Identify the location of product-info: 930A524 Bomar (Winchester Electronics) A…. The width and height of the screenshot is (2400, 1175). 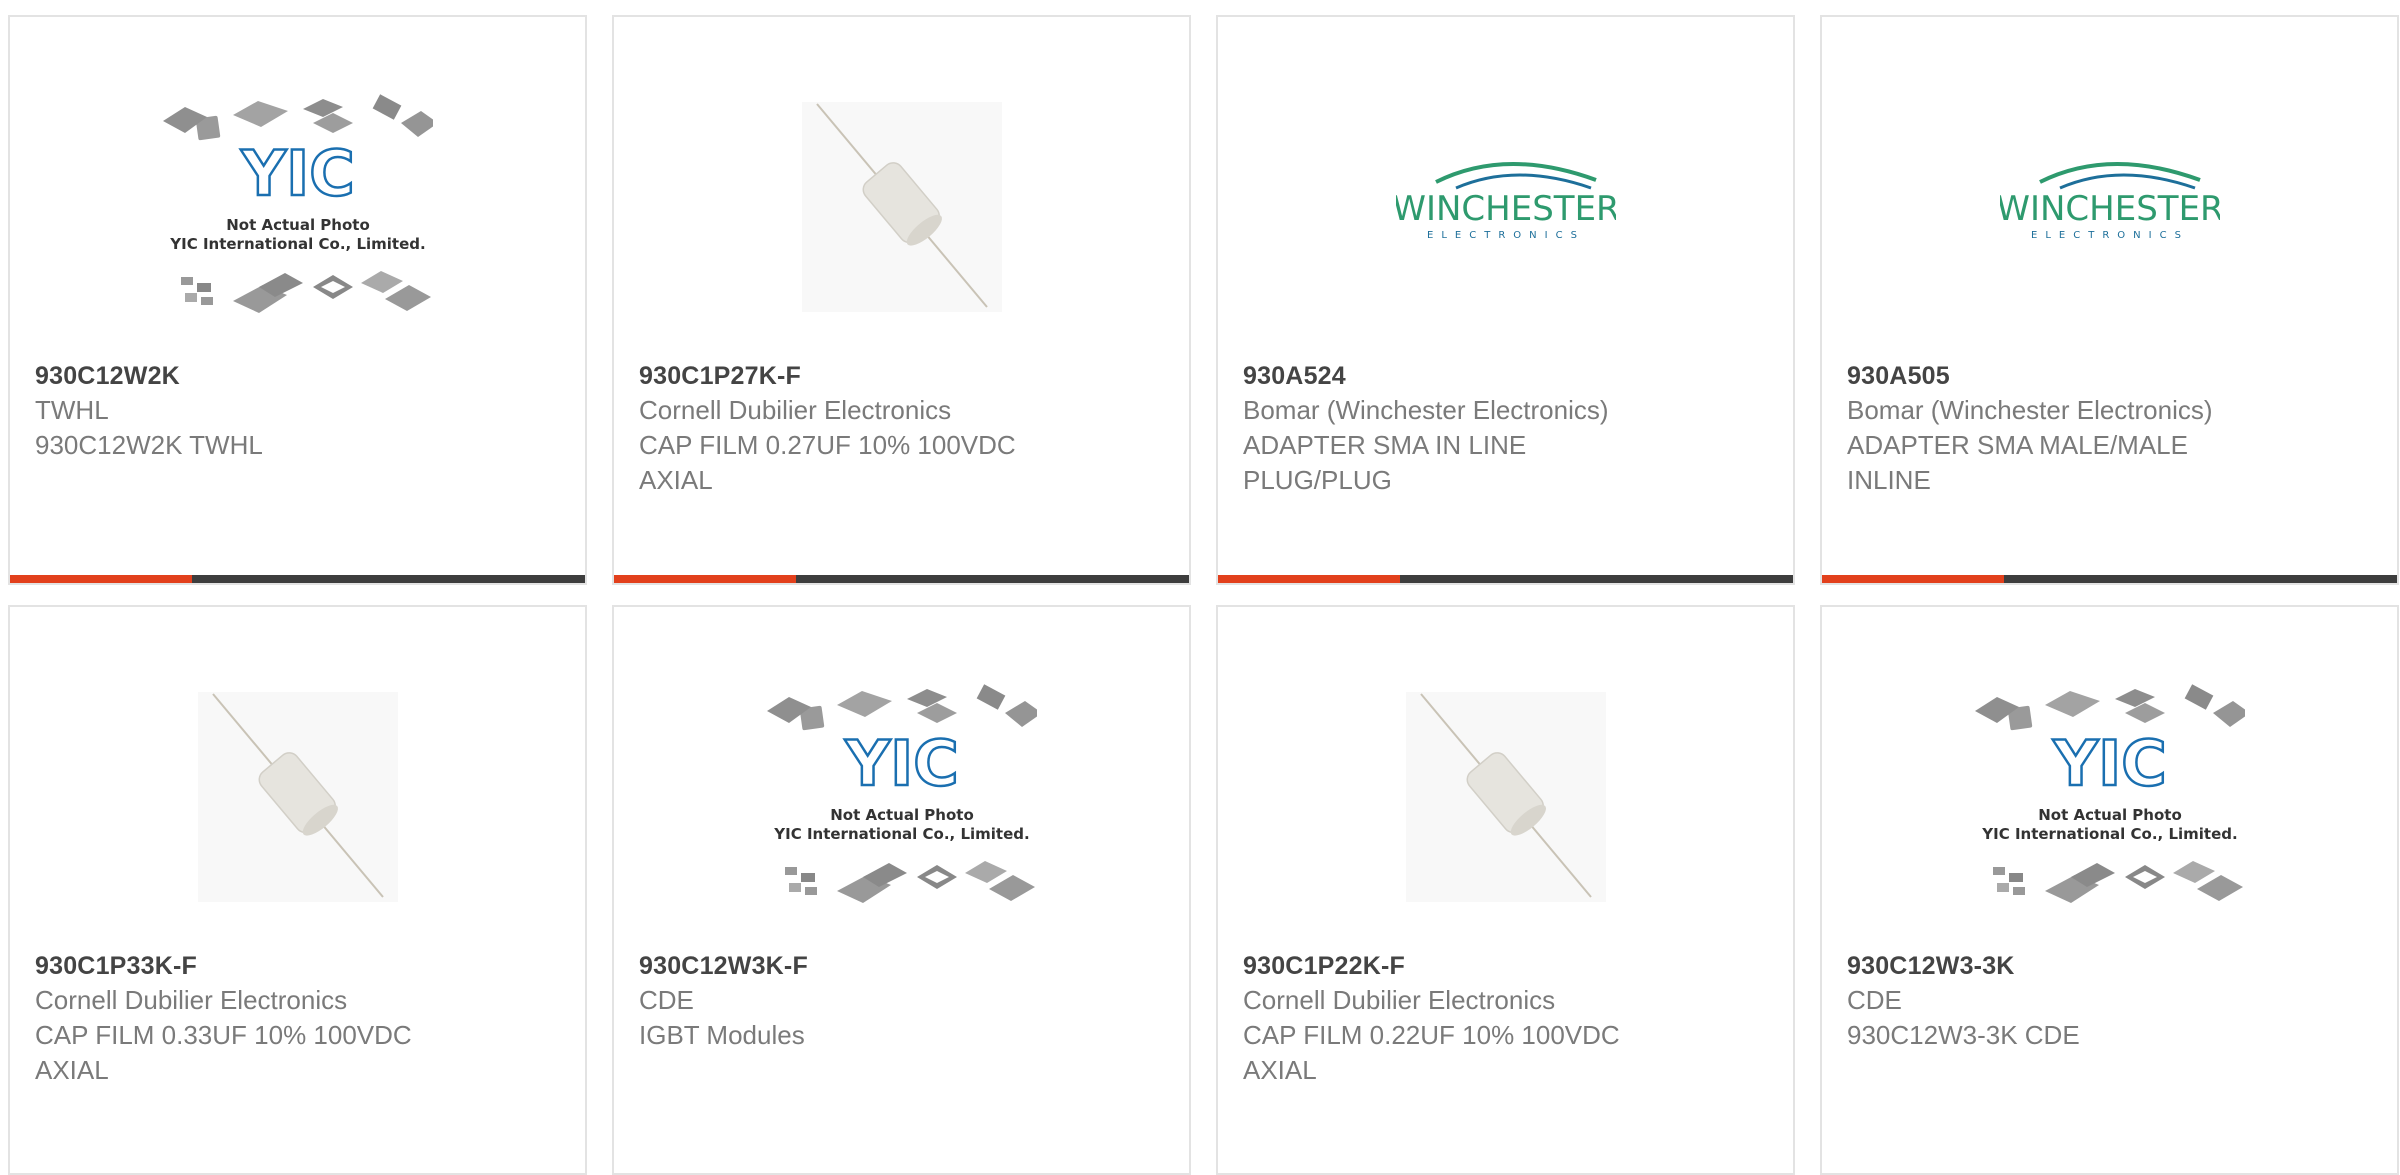
(1508, 428).